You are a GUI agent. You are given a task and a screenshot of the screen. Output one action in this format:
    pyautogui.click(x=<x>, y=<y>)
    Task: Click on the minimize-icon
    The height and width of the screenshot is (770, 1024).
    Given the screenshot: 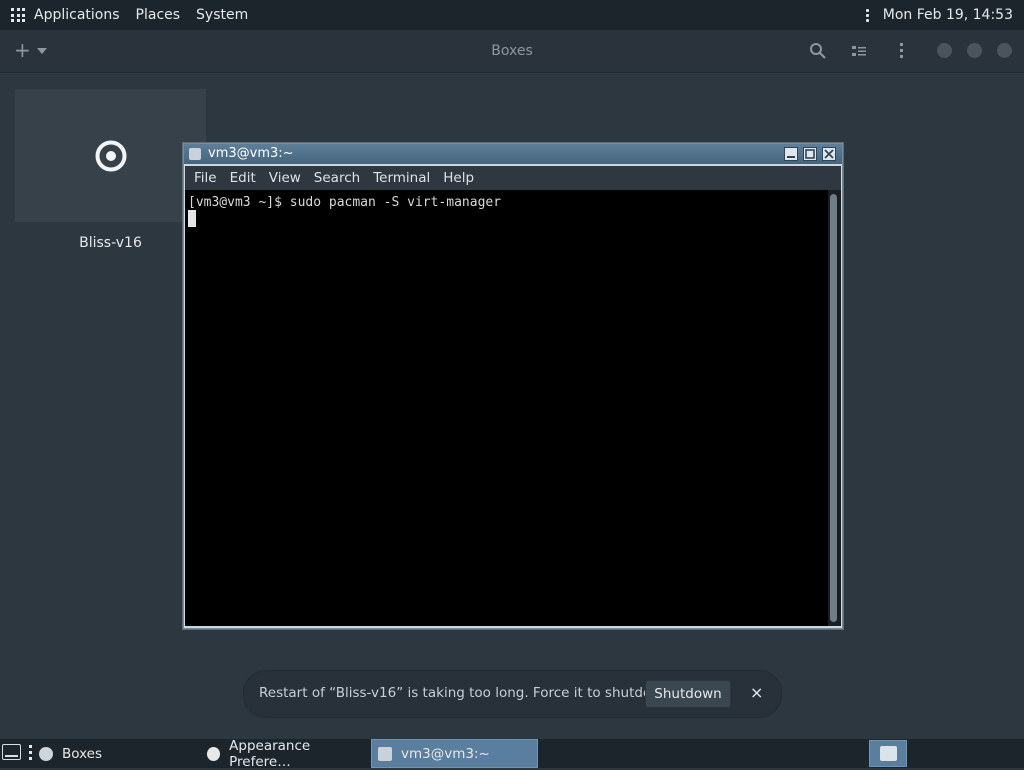 What is the action you would take?
    pyautogui.click(x=791, y=157)
    